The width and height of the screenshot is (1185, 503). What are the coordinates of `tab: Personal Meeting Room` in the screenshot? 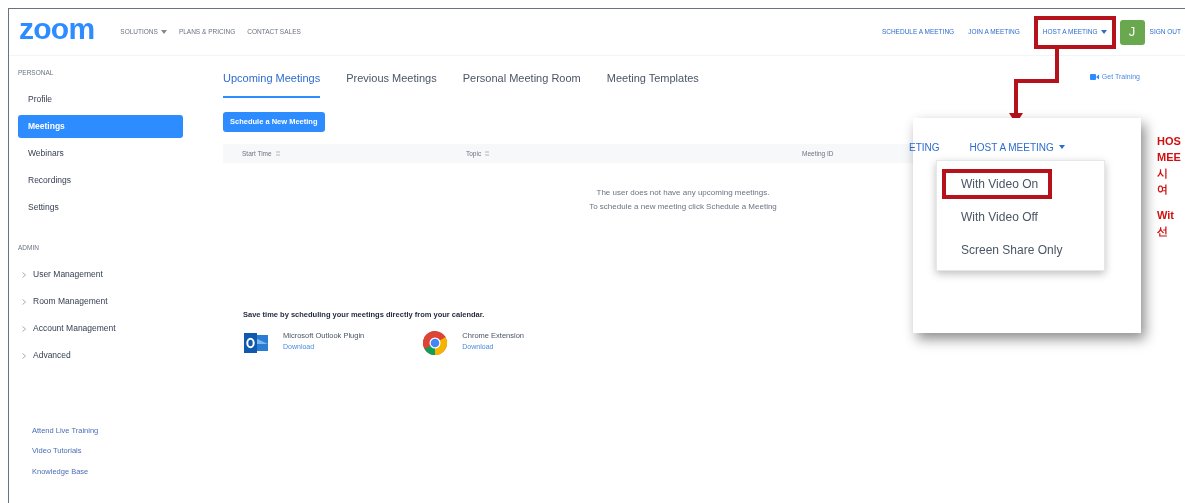 It's located at (521, 84).